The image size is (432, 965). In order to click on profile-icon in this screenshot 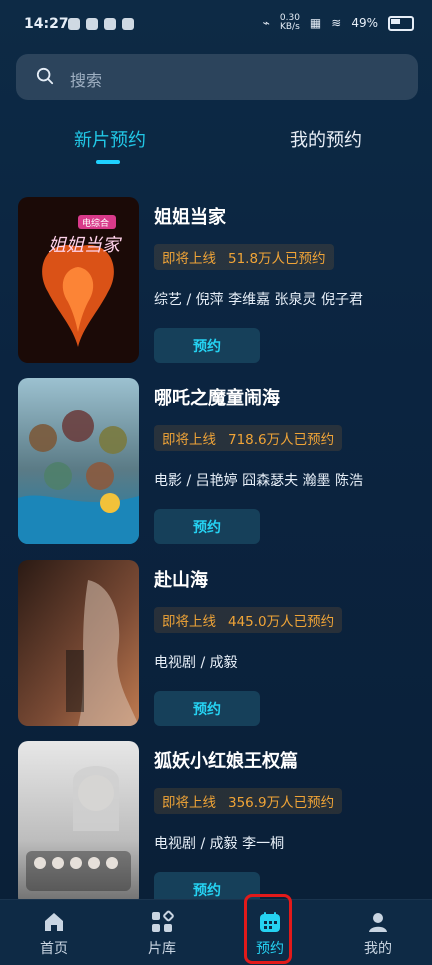, I will do `click(378, 922)`.